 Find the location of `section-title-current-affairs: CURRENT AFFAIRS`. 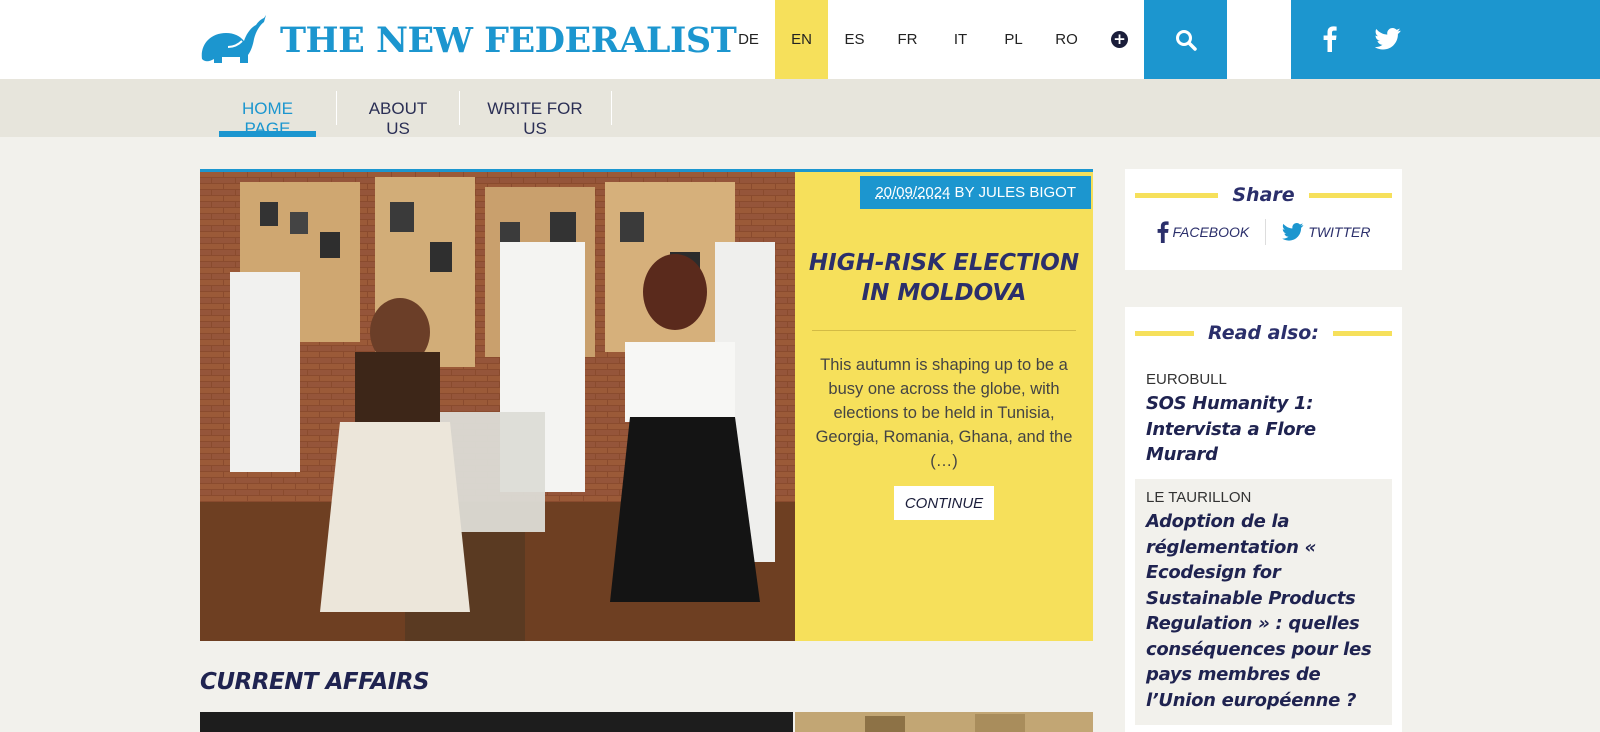

section-title-current-affairs: CURRENT AFFAIRS is located at coordinates (315, 682).